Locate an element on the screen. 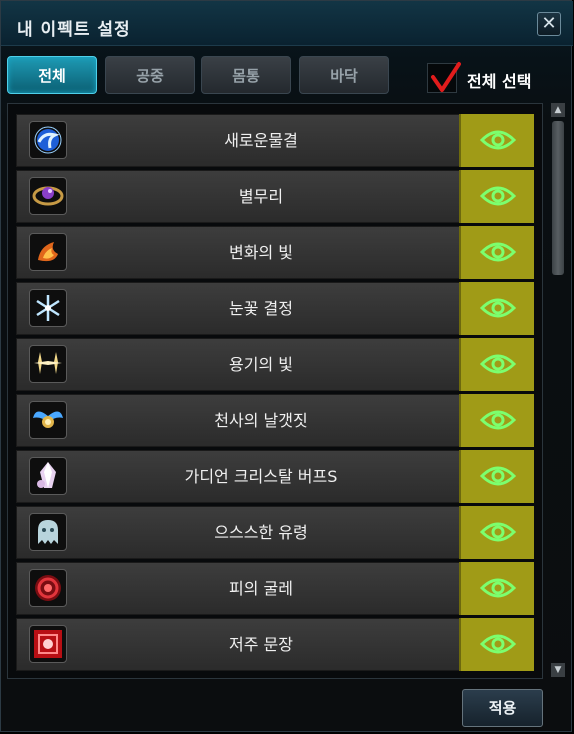 The width and height of the screenshot is (574, 734). blood-ring-icon is located at coordinates (48, 588).